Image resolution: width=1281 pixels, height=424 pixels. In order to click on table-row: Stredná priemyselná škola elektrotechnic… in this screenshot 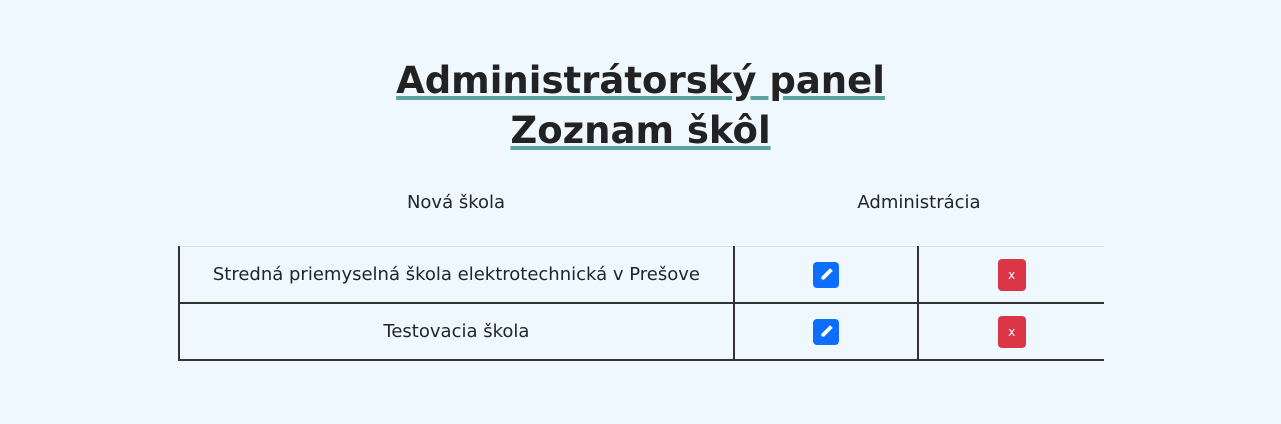, I will do `click(641, 275)`.